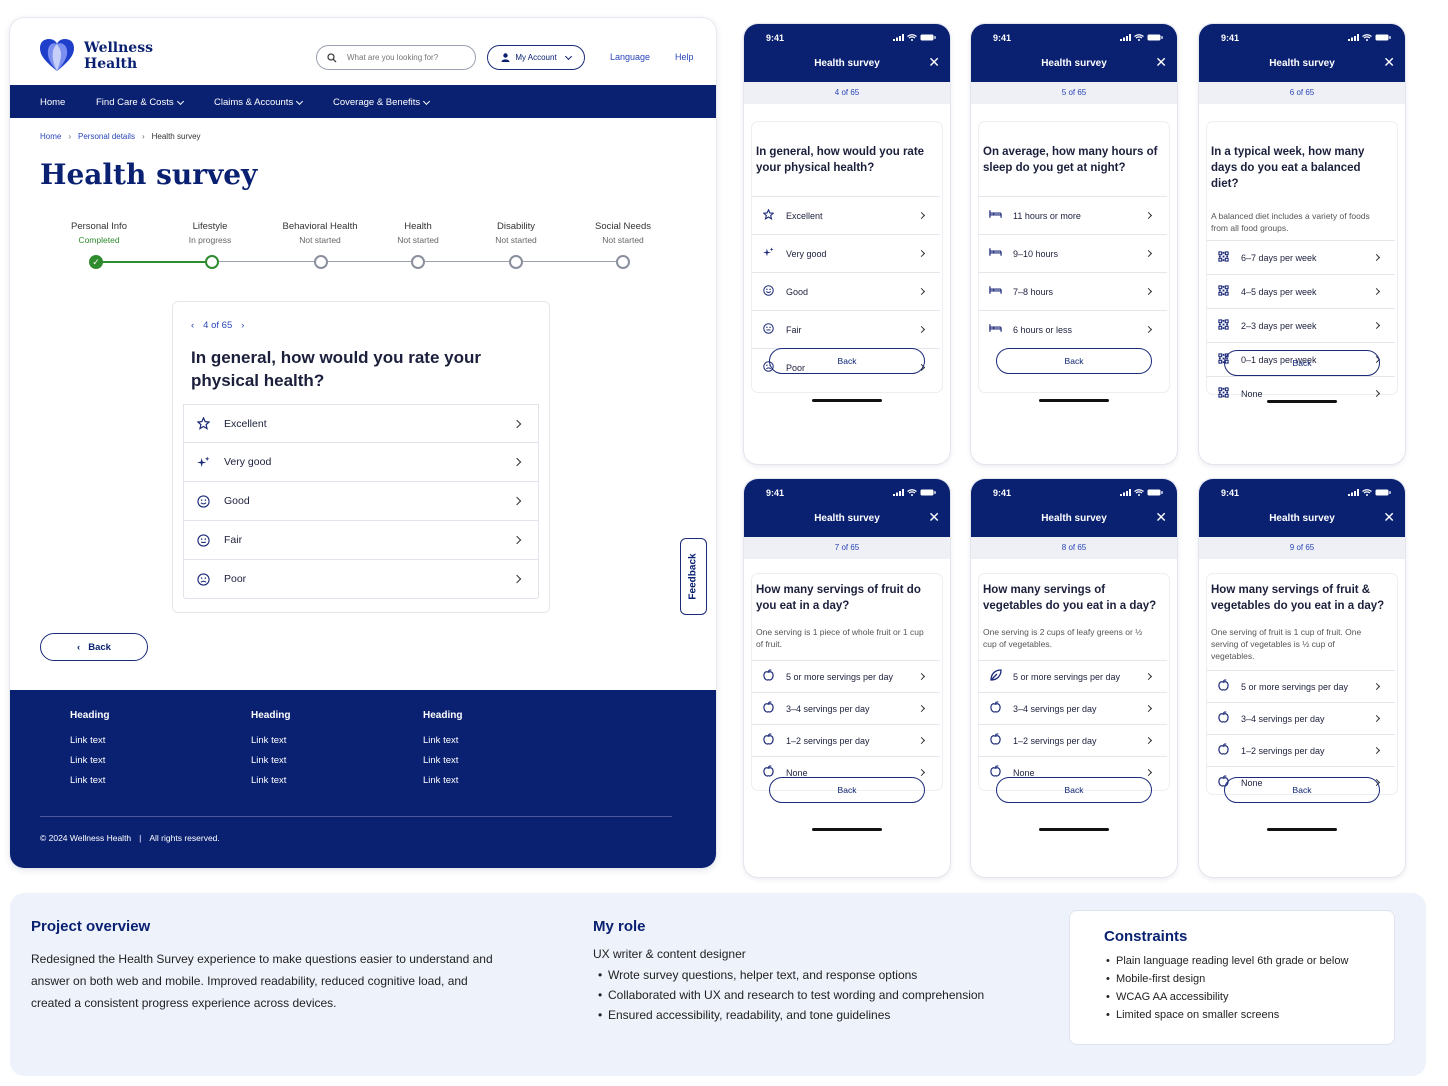 The height and width of the screenshot is (1086, 1448). Describe the element at coordinates (914, 492) in the screenshot. I see `status-icons` at that location.